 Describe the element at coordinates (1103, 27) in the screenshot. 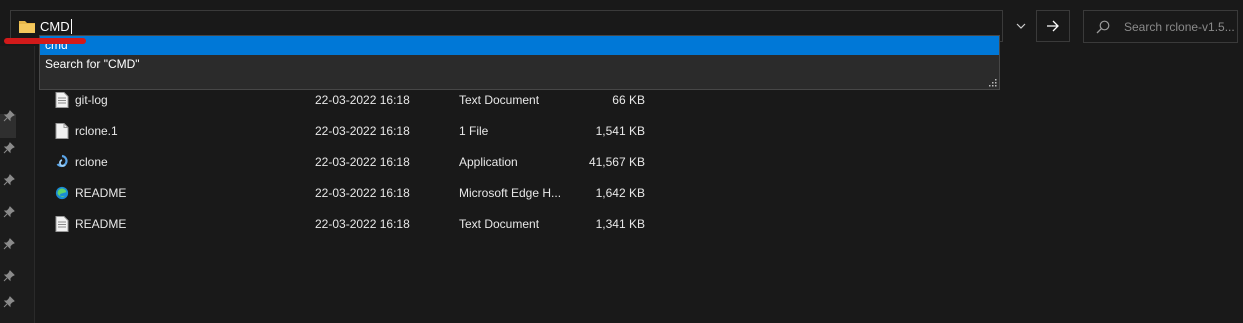

I see `search-icon` at that location.